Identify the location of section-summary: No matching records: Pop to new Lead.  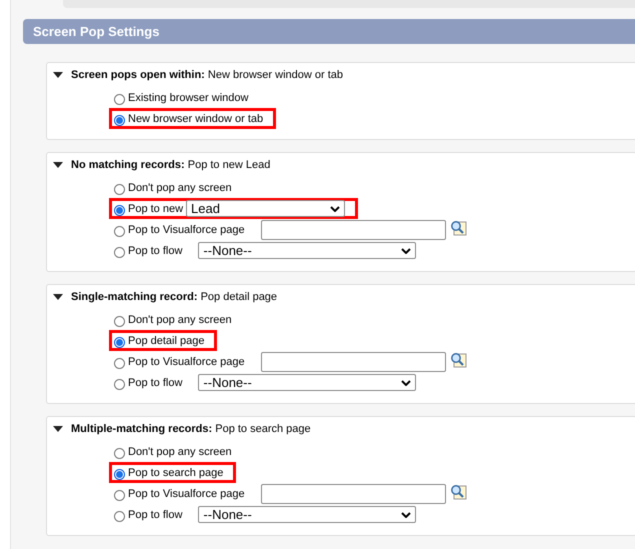
(170, 165).